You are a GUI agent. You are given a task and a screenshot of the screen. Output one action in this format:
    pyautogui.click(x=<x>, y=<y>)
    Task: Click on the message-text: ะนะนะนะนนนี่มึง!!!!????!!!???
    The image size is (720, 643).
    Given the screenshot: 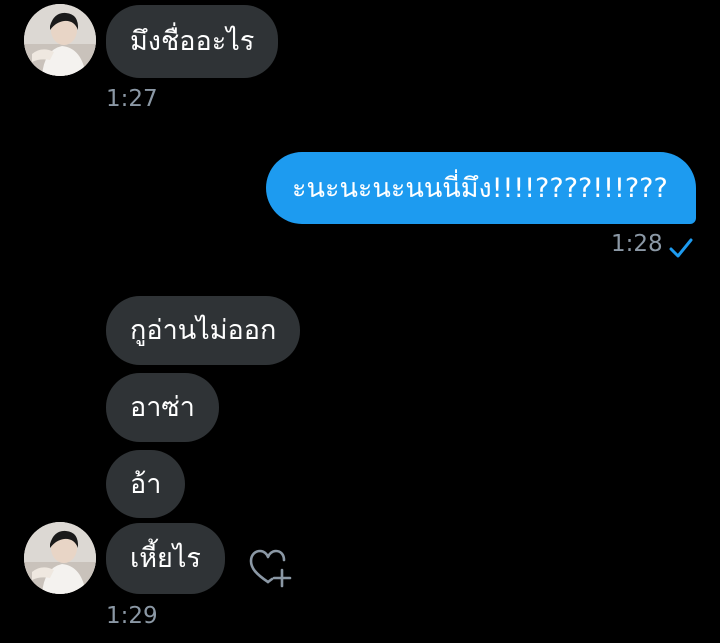 What is the action you would take?
    pyautogui.click(x=480, y=188)
    